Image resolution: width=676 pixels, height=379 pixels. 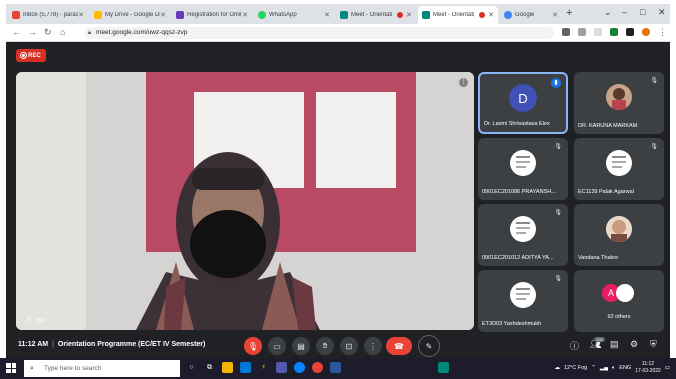 What do you see at coordinates (263, 367) in the screenshot?
I see `power-app-icon: ⚡︎` at bounding box center [263, 367].